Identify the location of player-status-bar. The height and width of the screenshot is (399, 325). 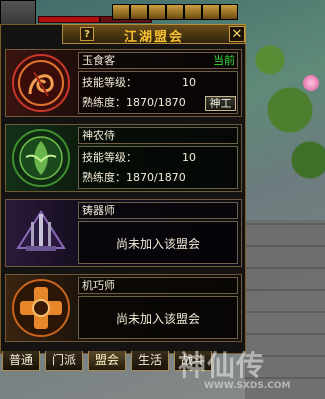
(162, 21).